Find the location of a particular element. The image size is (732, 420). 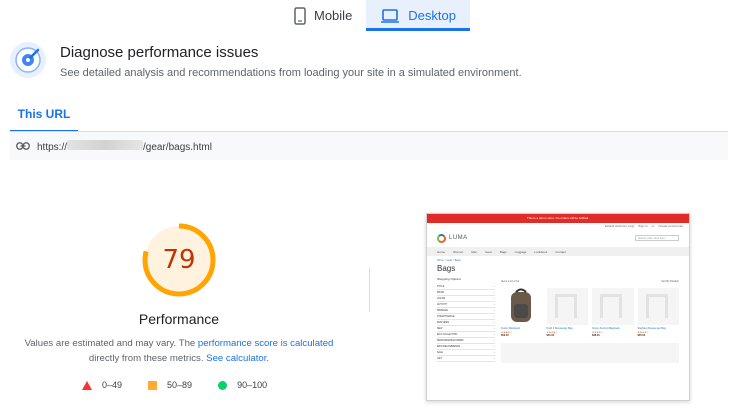

legend-pass-range: 90–100 is located at coordinates (252, 385).